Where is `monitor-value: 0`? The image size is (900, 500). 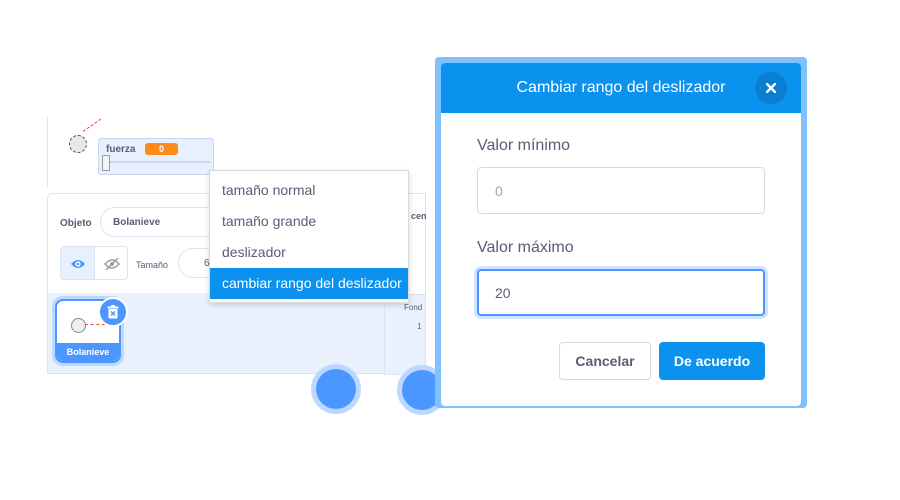 monitor-value: 0 is located at coordinates (161, 149).